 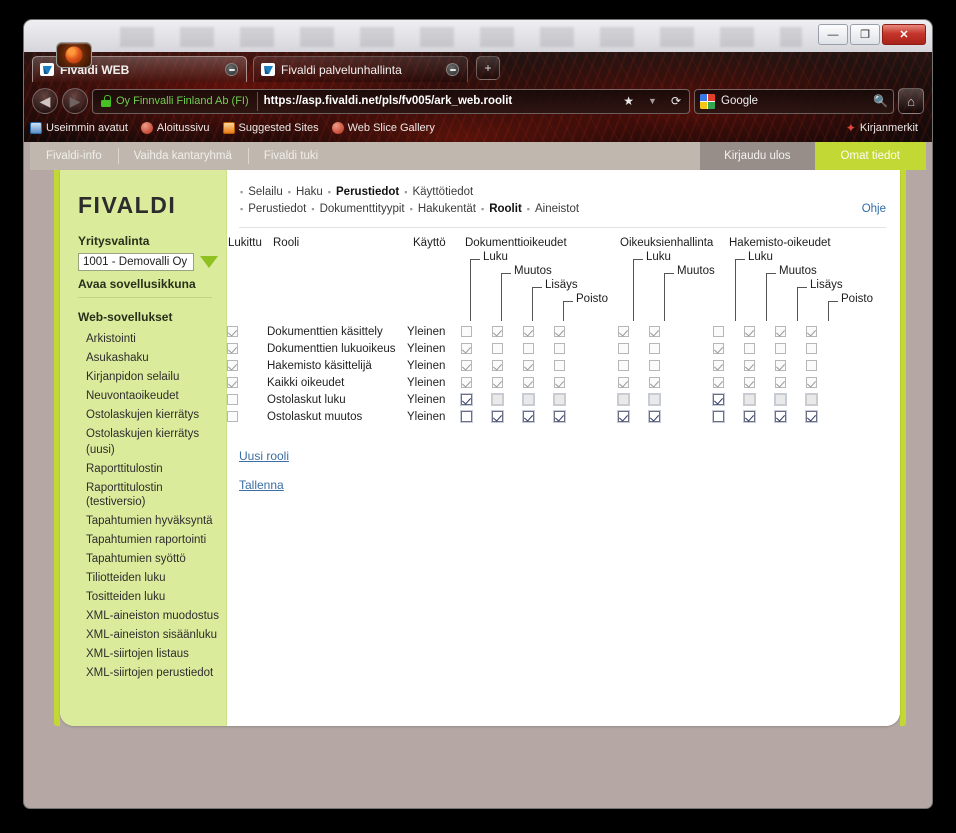 What do you see at coordinates (676, 101) in the screenshot?
I see `reload-icon: ⟳` at bounding box center [676, 101].